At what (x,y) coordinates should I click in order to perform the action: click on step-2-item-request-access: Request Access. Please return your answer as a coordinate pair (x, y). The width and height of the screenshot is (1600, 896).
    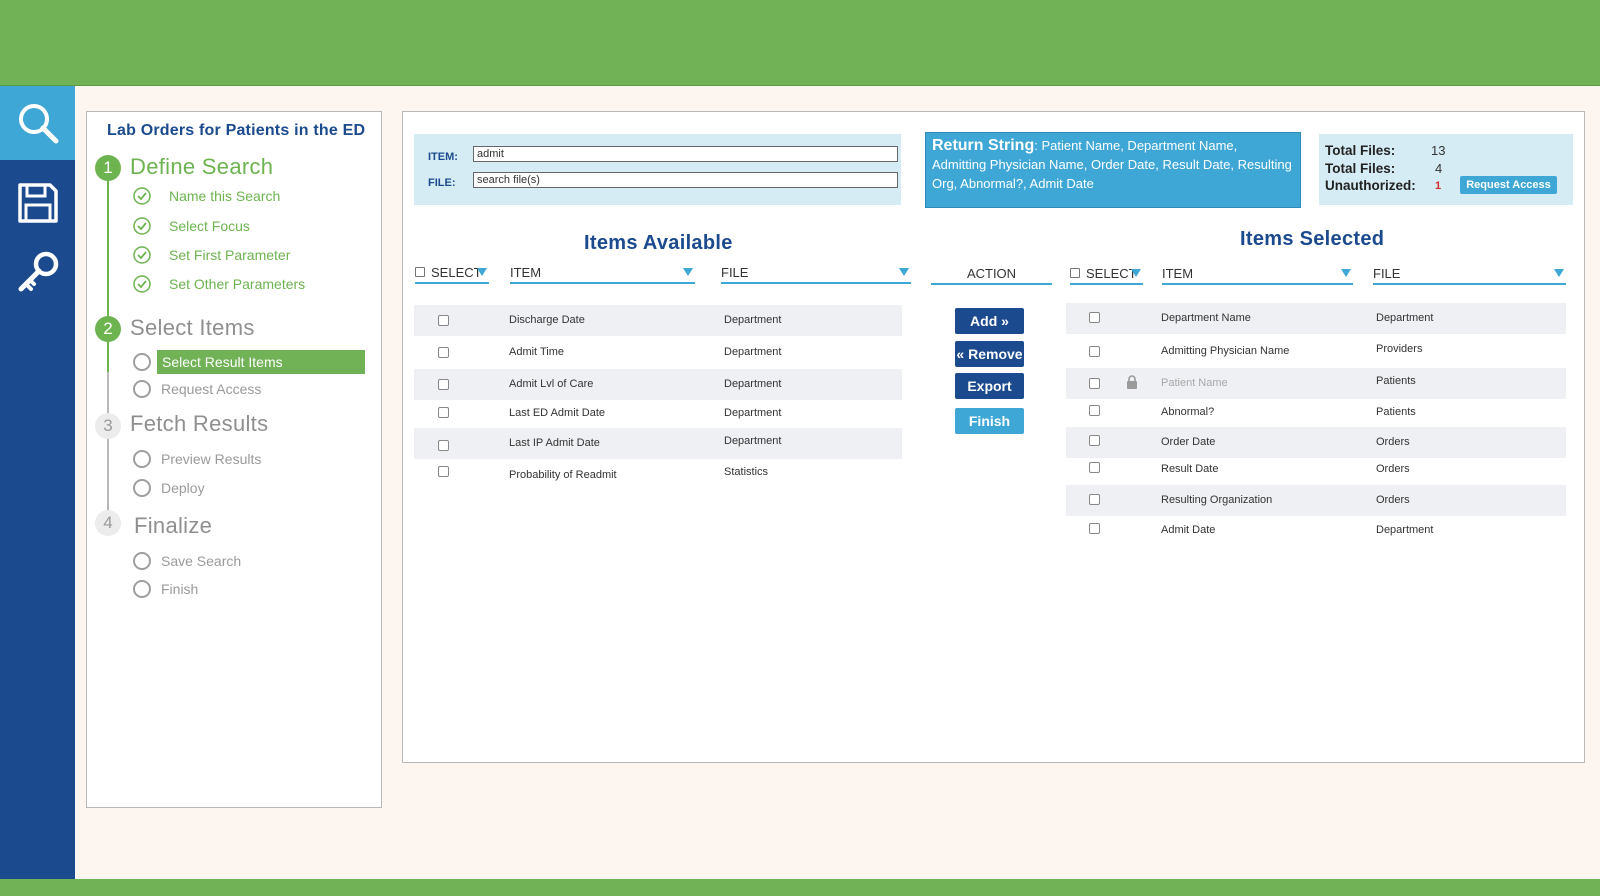
    Looking at the image, I should click on (197, 389).